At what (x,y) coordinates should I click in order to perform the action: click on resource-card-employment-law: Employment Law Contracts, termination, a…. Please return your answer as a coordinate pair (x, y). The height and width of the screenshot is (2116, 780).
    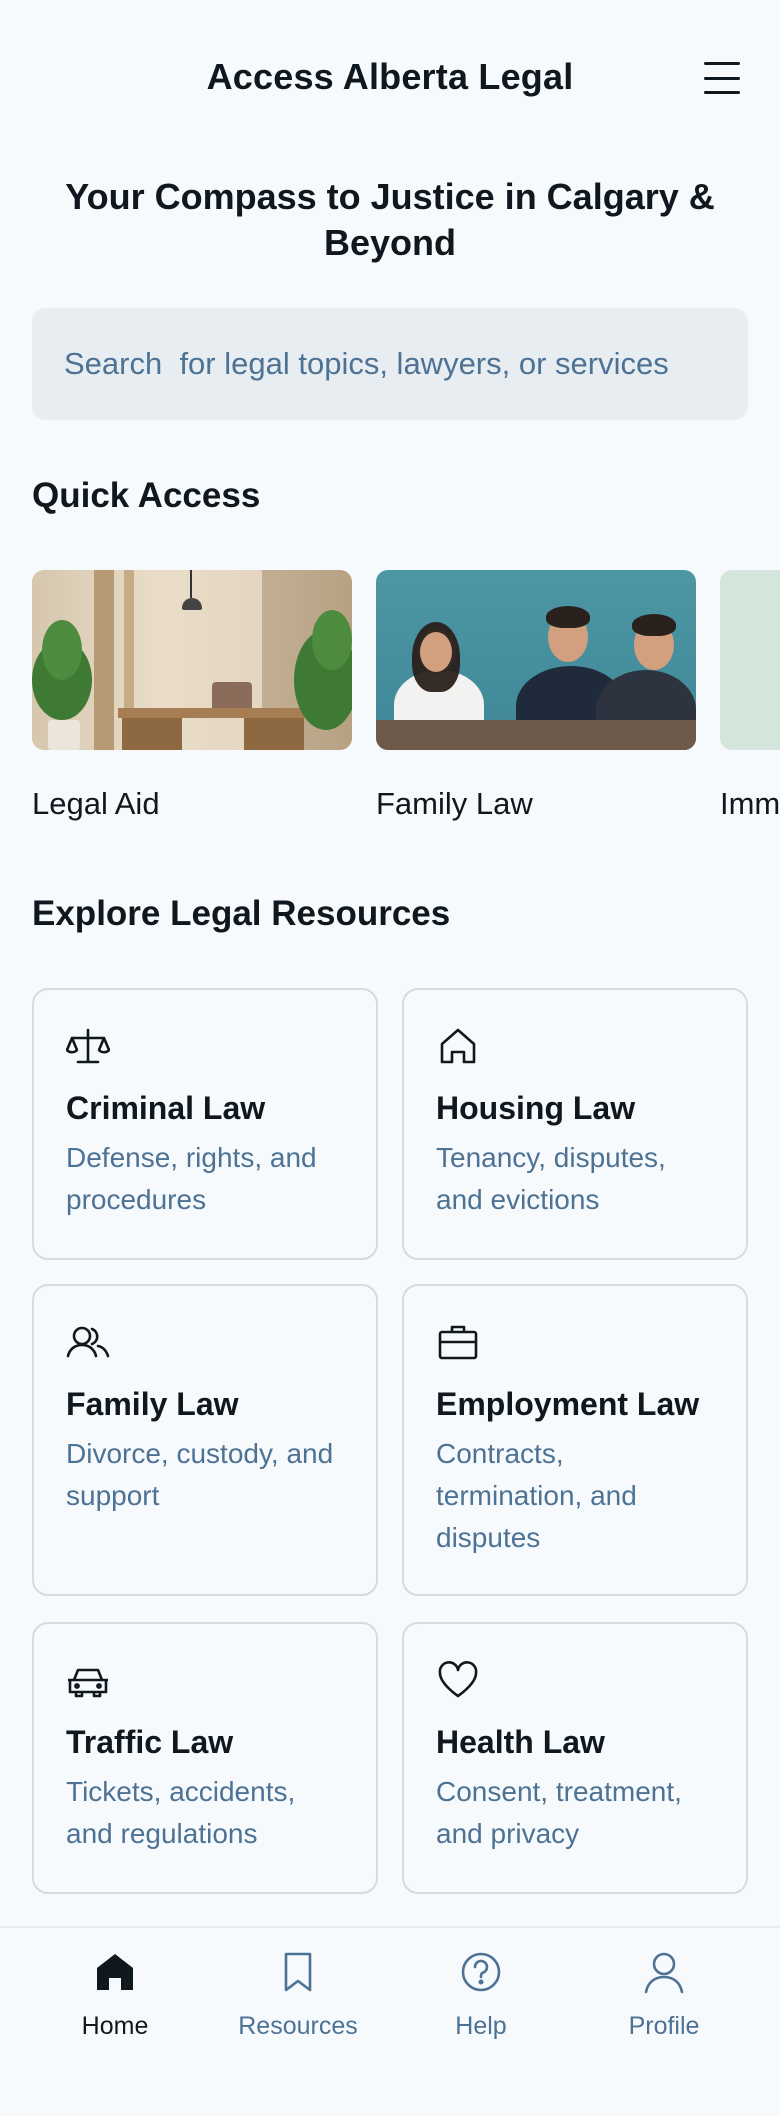
    Looking at the image, I should click on (575, 1440).